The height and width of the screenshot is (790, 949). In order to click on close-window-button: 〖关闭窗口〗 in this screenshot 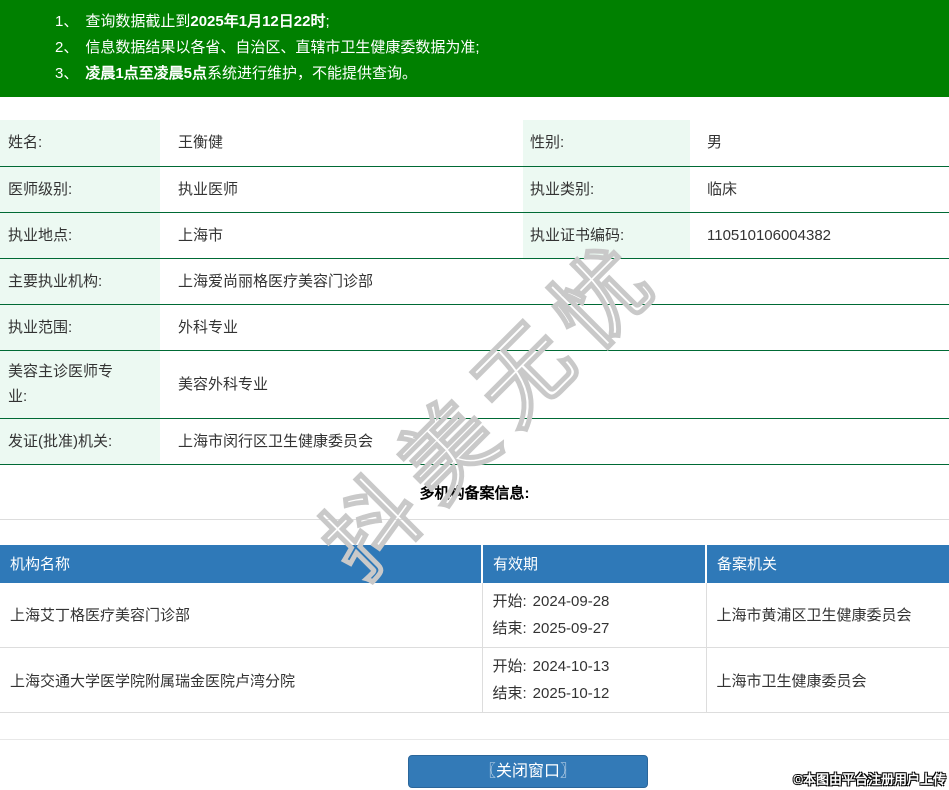, I will do `click(528, 771)`.